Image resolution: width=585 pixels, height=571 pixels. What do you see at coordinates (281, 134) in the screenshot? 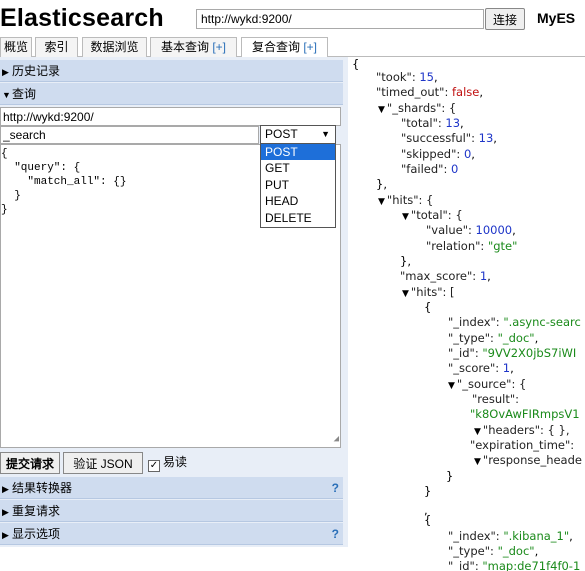
I see `selected-method: POST` at bounding box center [281, 134].